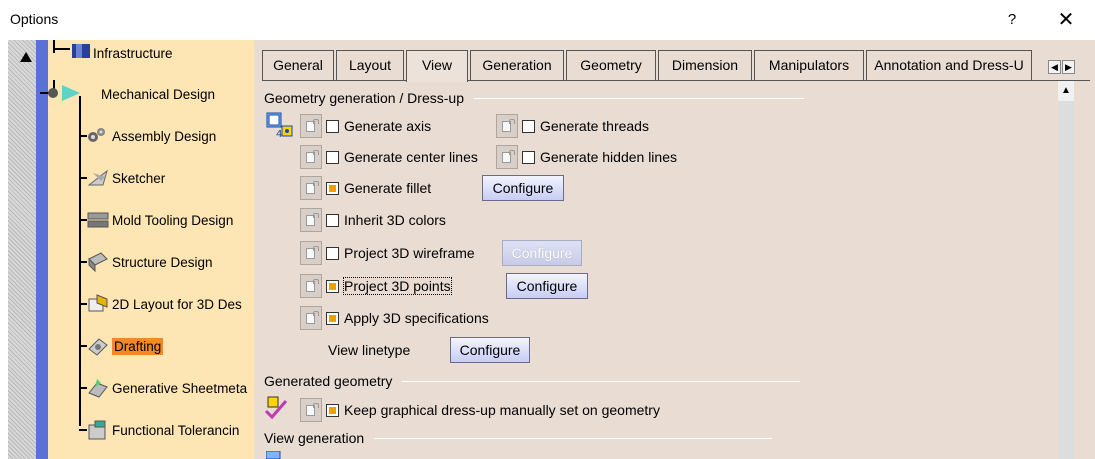 Image resolution: width=1095 pixels, height=459 pixels. Describe the element at coordinates (332, 157) in the screenshot. I see `generate-center-lines-checkbox` at that location.